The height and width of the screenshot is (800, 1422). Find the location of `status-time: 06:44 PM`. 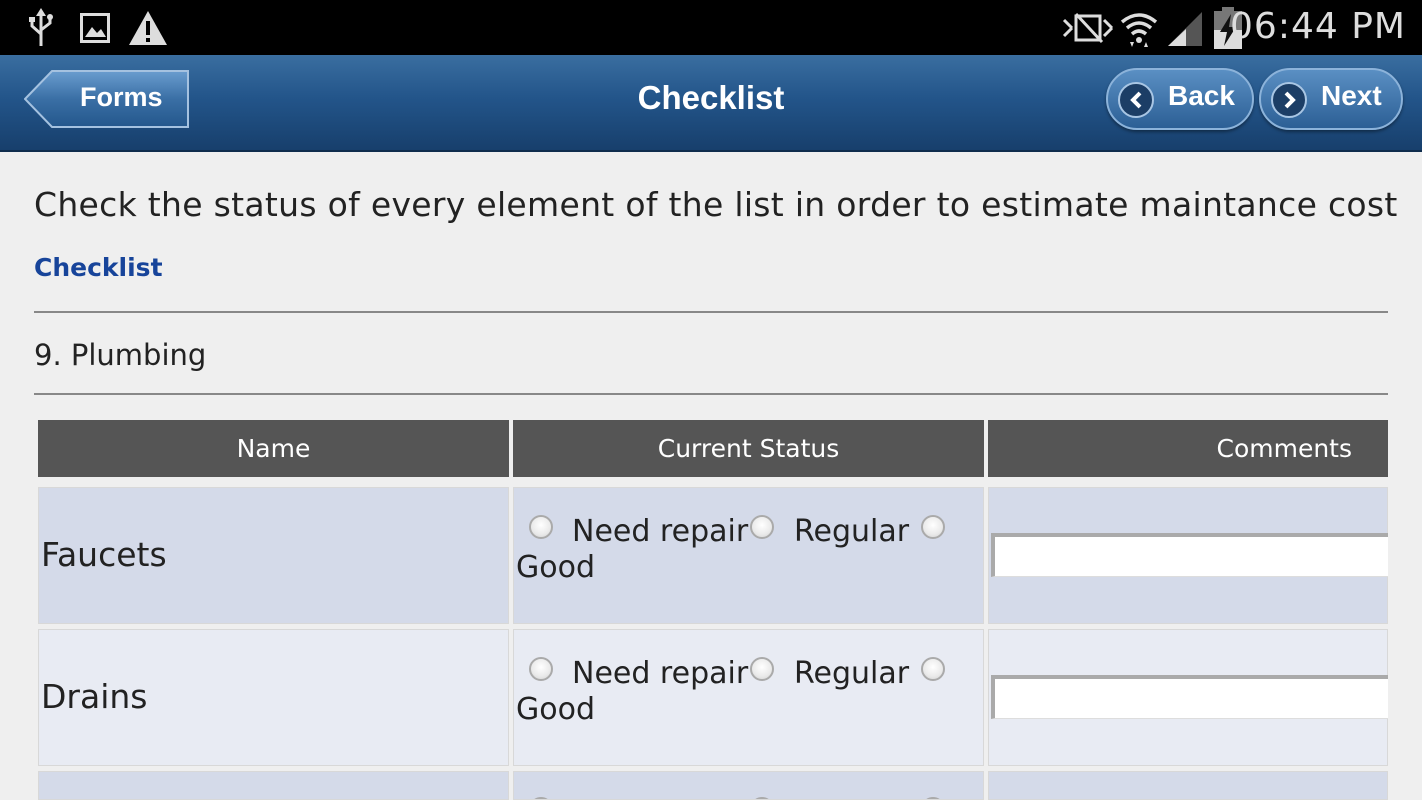

status-time: 06:44 PM is located at coordinates (1318, 26).